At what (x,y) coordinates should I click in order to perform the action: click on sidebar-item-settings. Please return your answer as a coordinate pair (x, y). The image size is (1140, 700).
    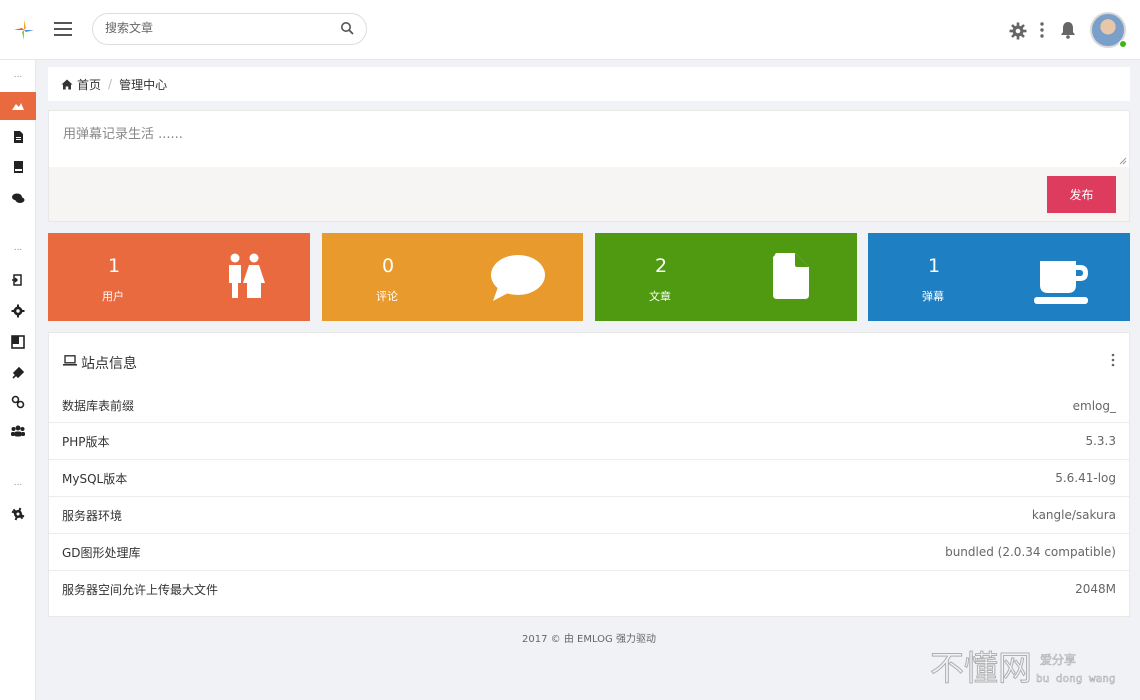
    Looking at the image, I should click on (18, 311).